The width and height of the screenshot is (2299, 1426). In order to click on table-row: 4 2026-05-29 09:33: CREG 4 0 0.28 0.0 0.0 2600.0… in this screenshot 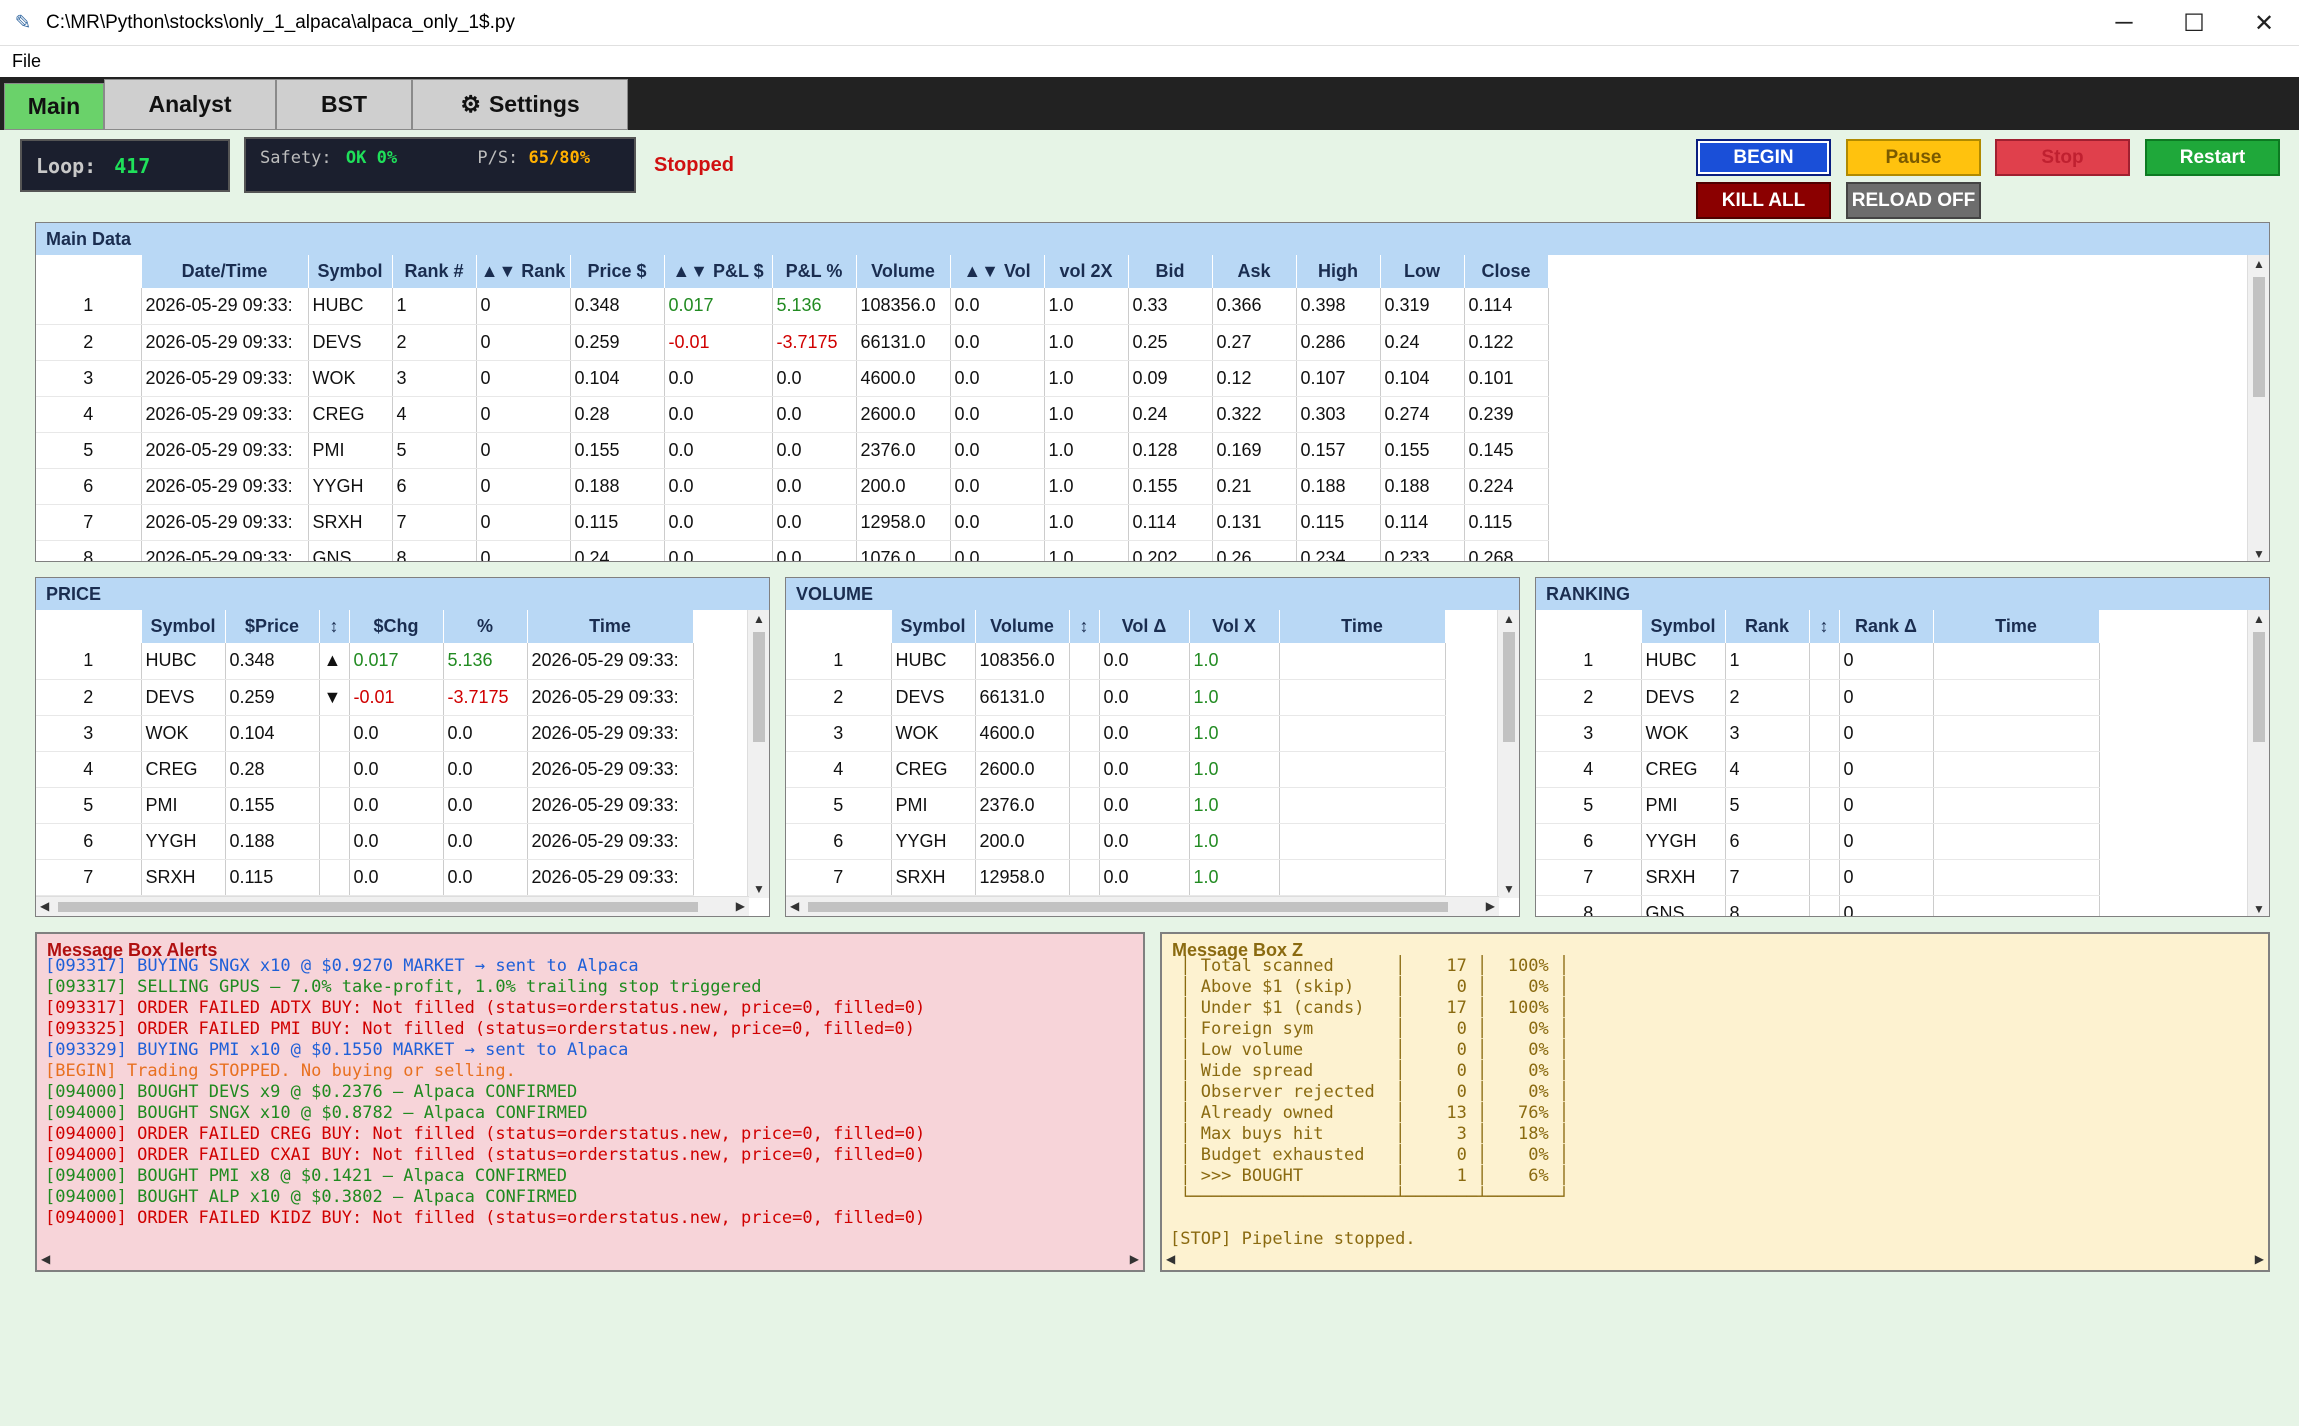, I will do `click(792, 414)`.